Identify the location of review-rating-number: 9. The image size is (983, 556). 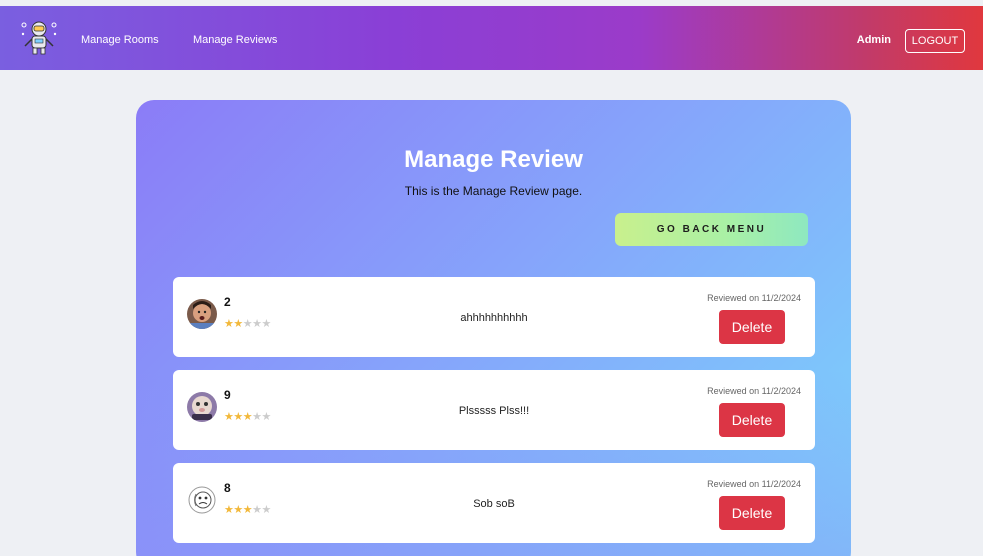
(227, 395).